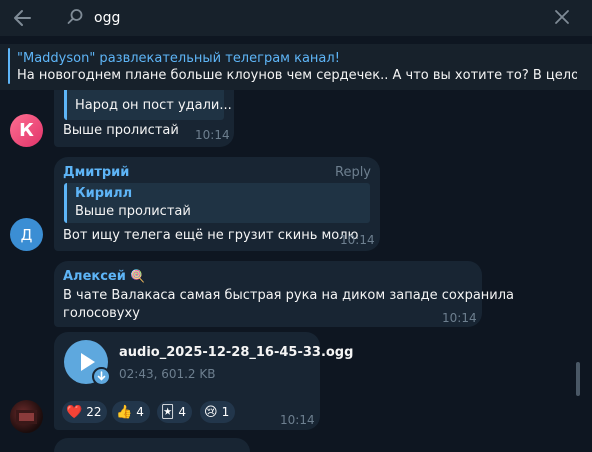  Describe the element at coordinates (236, 352) in the screenshot. I see `file-name: audio_2025-12-28_16-45-33.ogg` at that location.